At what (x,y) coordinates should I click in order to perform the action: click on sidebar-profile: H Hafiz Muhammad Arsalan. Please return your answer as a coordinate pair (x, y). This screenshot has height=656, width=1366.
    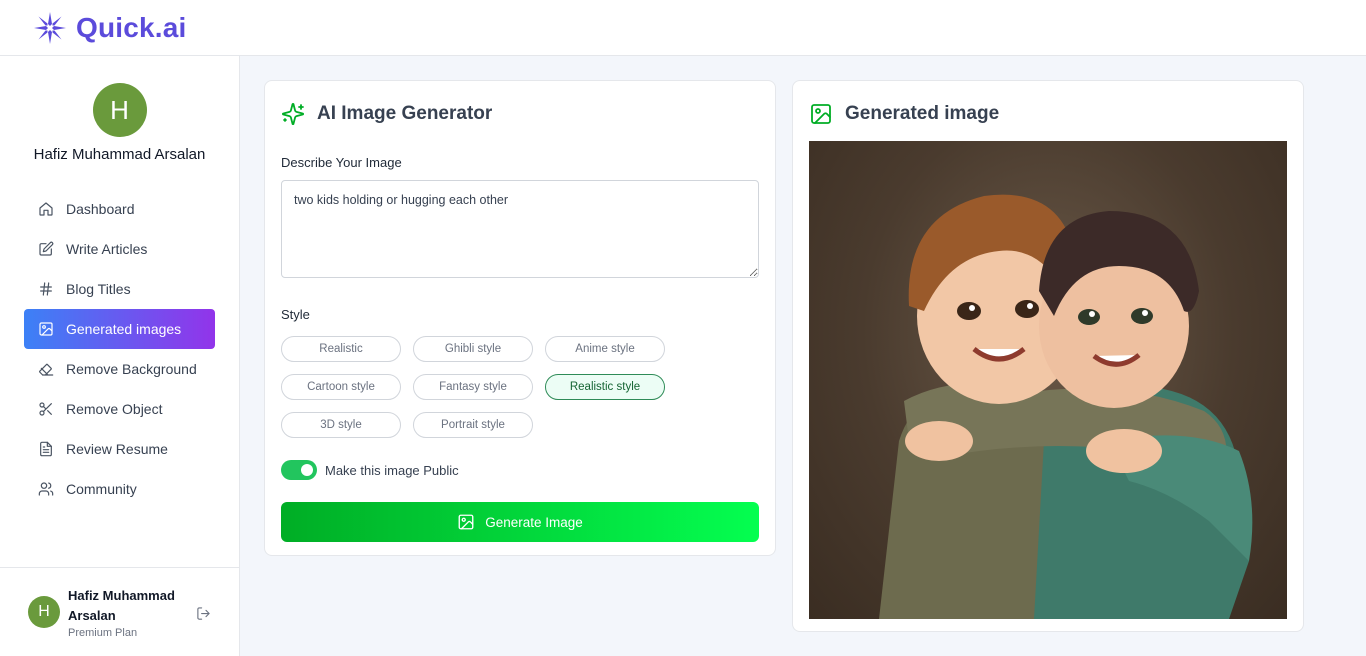
    Looking at the image, I should click on (119, 109).